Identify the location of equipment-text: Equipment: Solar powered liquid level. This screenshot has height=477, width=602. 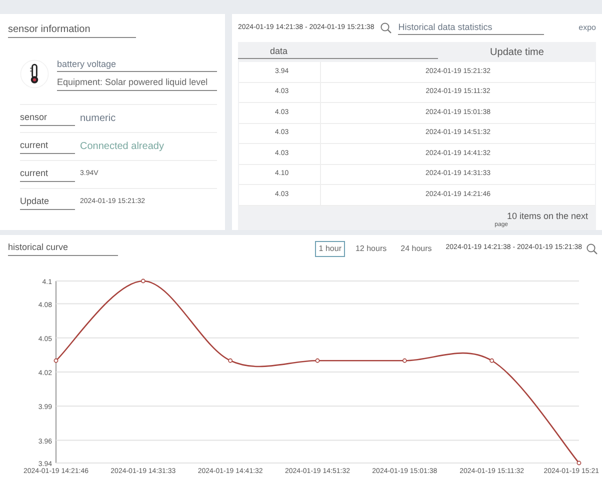
(137, 83).